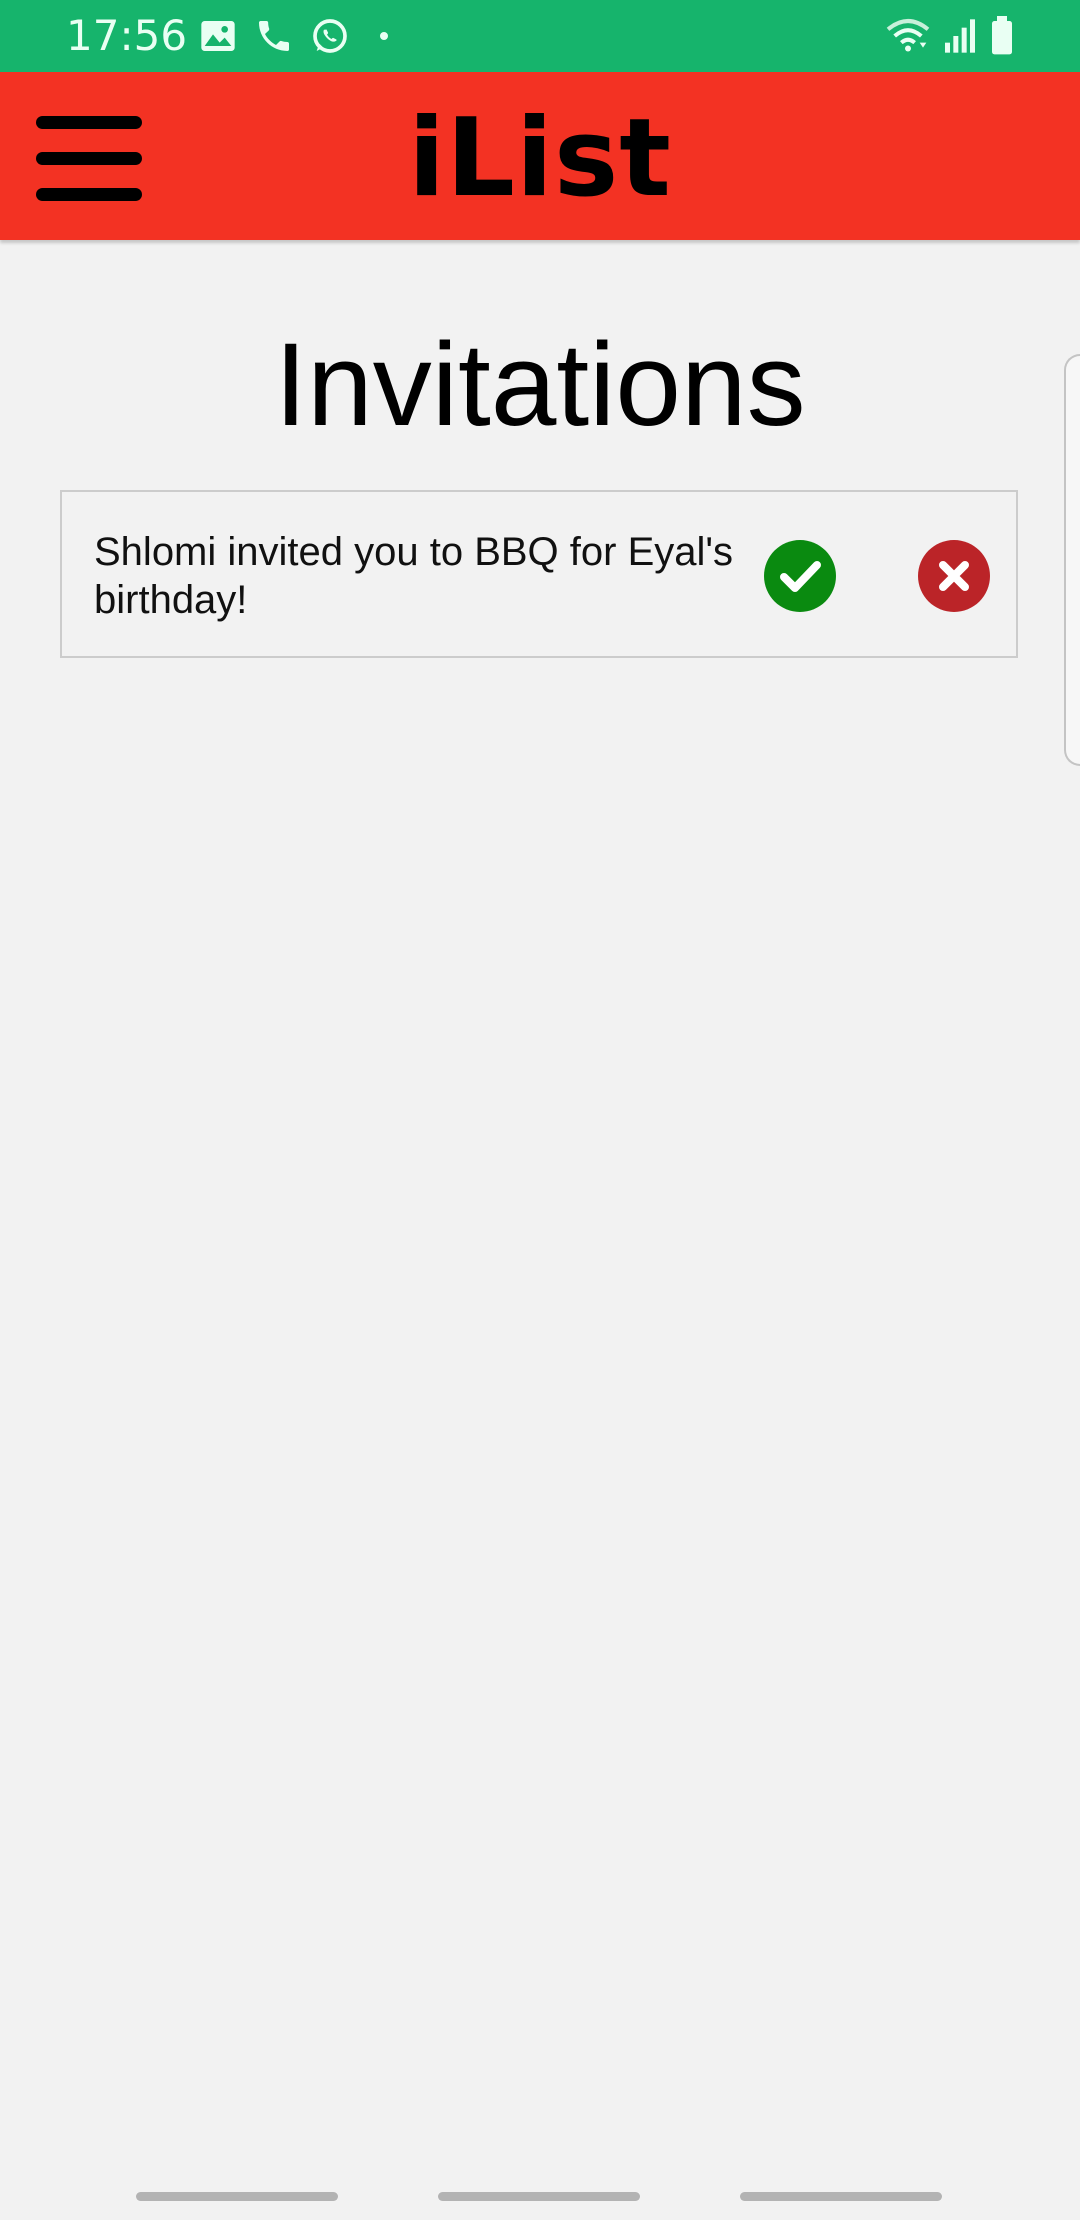 This screenshot has height=2220, width=1080. I want to click on app-bar: iList, so click(540, 156).